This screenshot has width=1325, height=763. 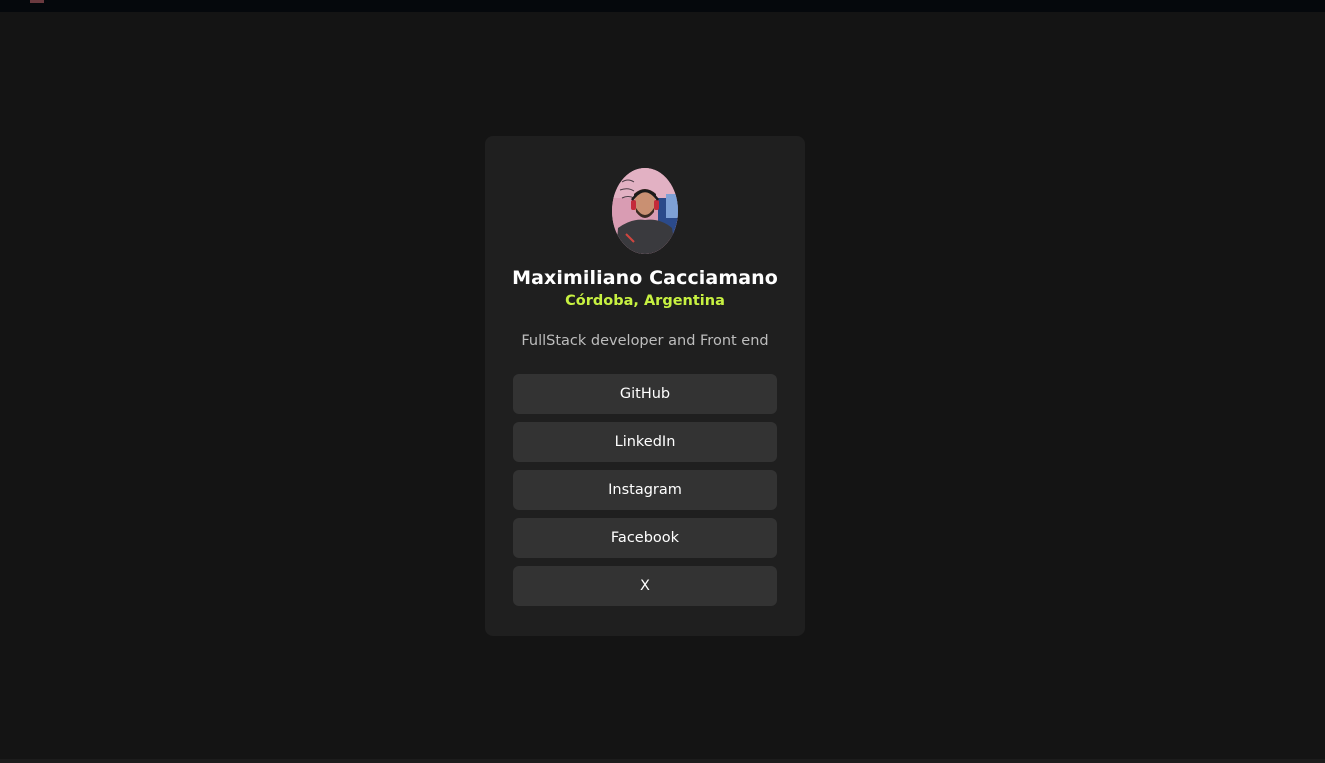 I want to click on social-links: GitHub LinkedIn Instagram Facebook X, so click(x=645, y=490).